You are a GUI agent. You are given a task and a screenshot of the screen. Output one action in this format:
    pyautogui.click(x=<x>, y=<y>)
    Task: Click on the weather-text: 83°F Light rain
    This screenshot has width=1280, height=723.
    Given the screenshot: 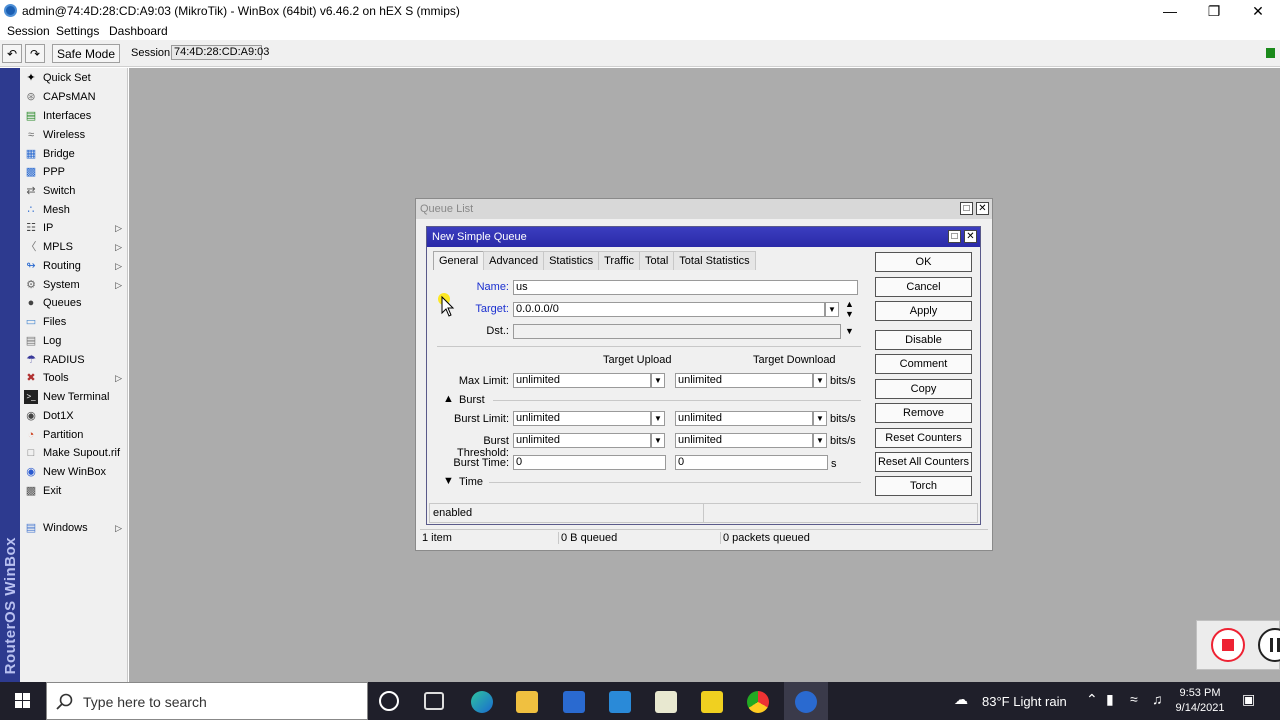 What is the action you would take?
    pyautogui.click(x=1024, y=701)
    